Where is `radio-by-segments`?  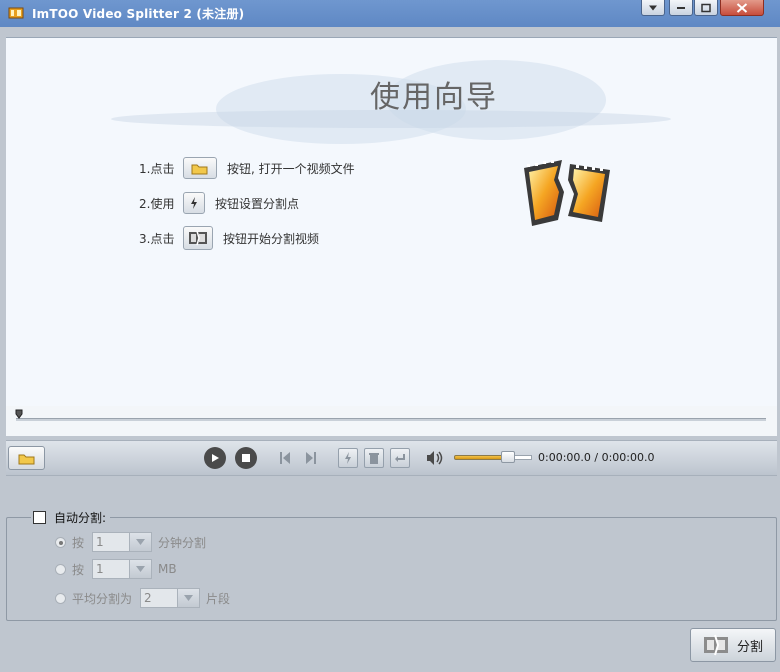 radio-by-segments is located at coordinates (60, 598).